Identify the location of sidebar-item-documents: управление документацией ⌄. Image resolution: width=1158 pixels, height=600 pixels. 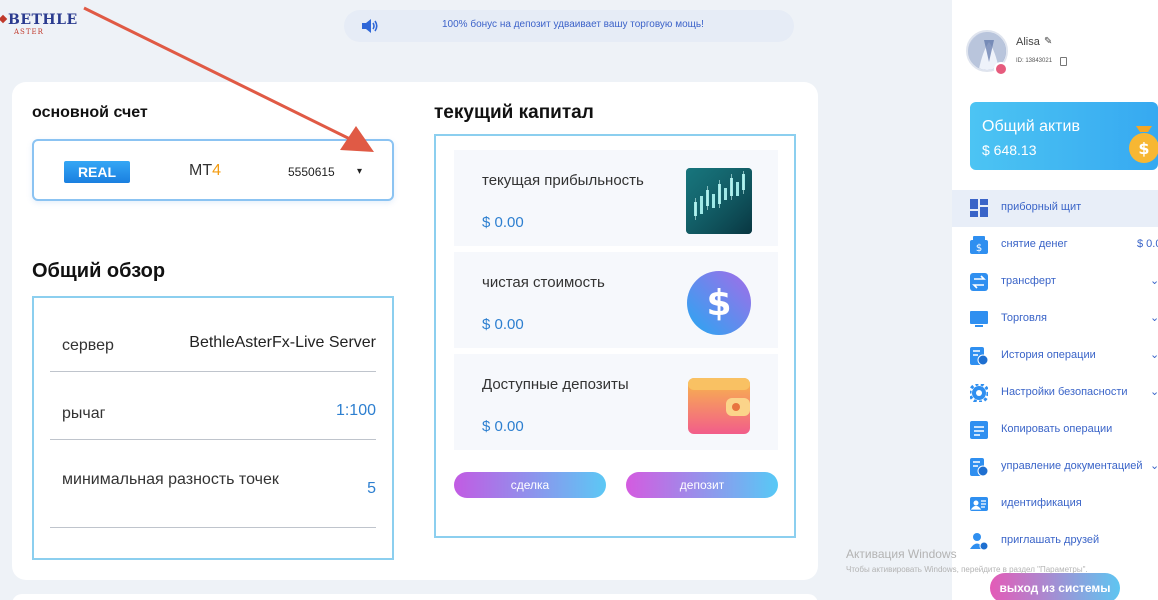
(1055, 467).